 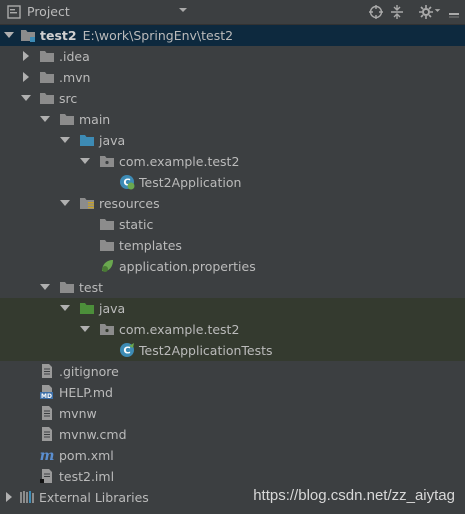 I want to click on dropdown-icon, so click(x=183, y=10).